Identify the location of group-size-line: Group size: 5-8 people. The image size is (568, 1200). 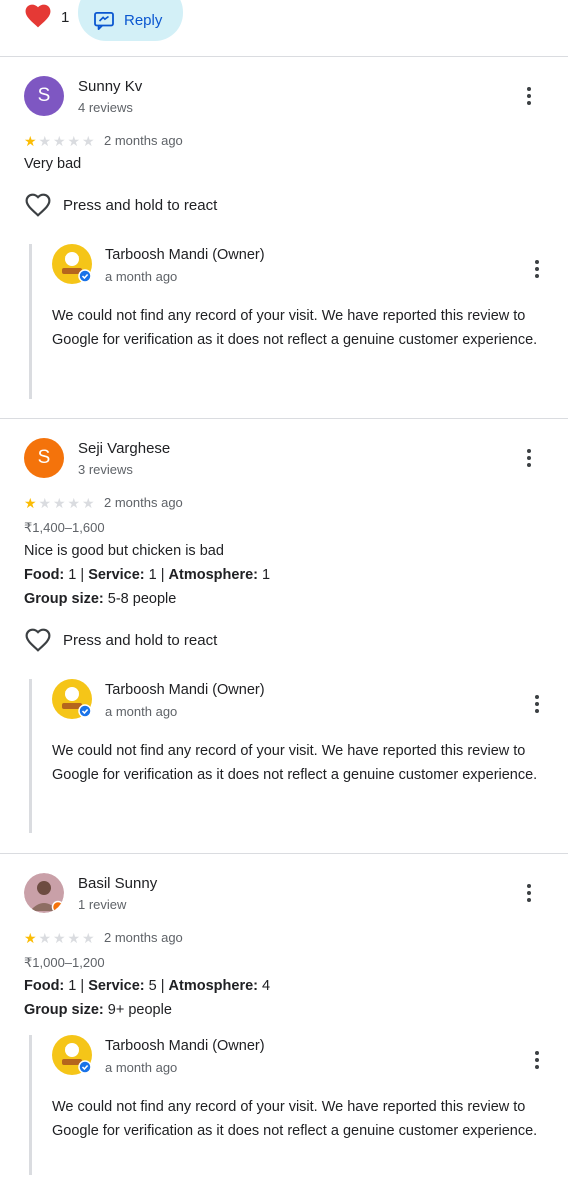
(100, 599).